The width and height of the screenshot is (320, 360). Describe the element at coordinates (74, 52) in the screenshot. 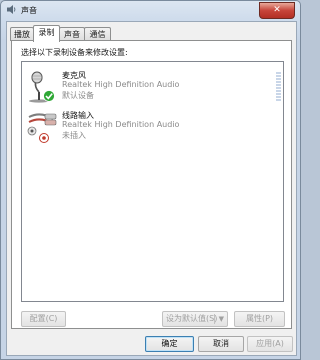

I see `instruction-label: 选择以下录制设备来修改设置:` at that location.